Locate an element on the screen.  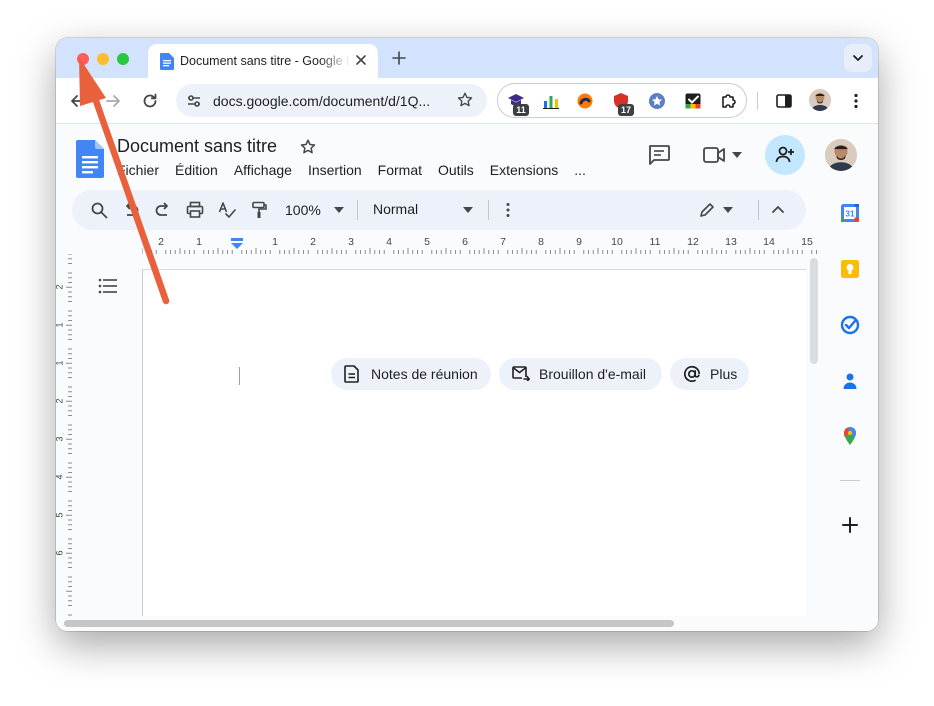
more-chip: Plus is located at coordinates (709, 374).